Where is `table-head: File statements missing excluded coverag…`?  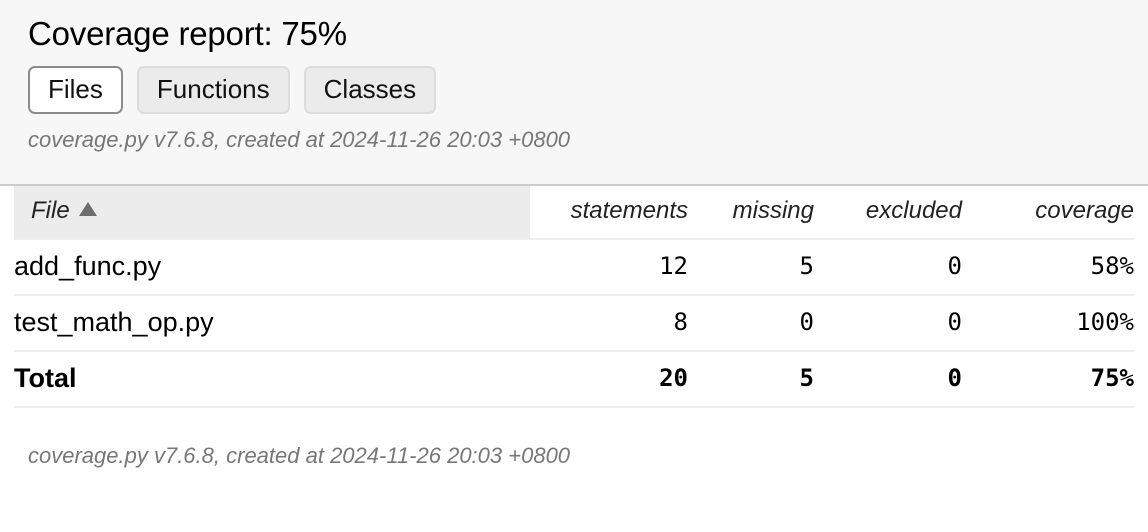 table-head: File statements missing excluded coverag… is located at coordinates (574, 212).